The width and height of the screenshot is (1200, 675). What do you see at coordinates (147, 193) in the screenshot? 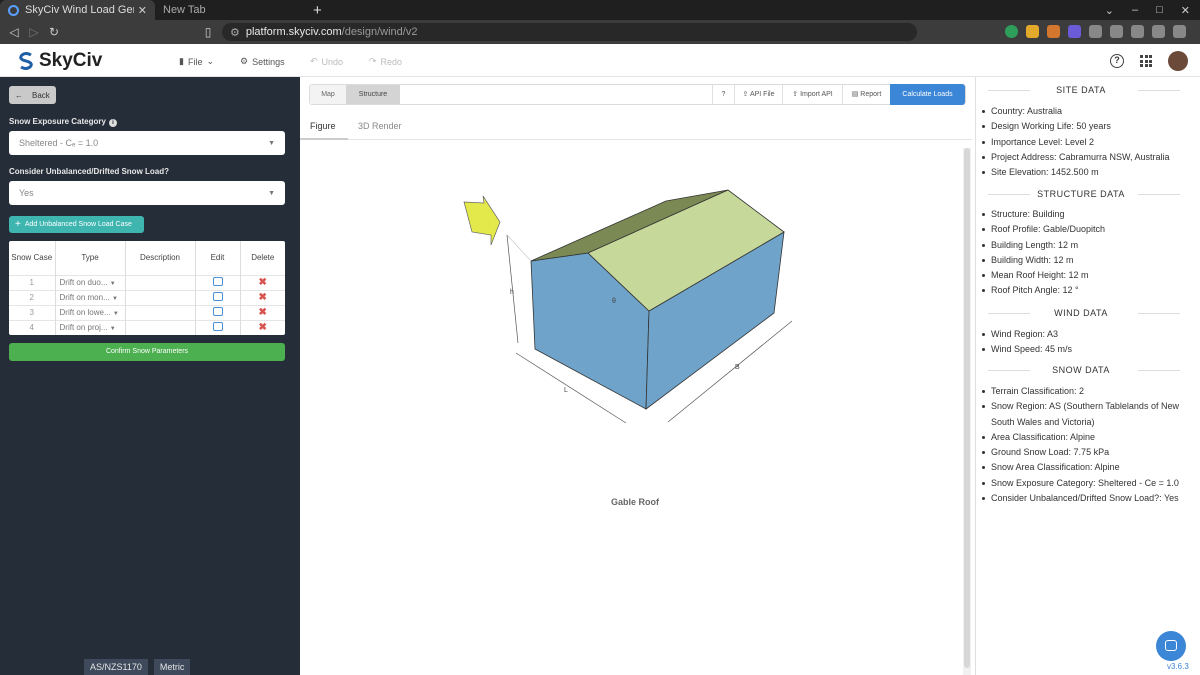
I see `unbalanced-select: Yes ▼` at bounding box center [147, 193].